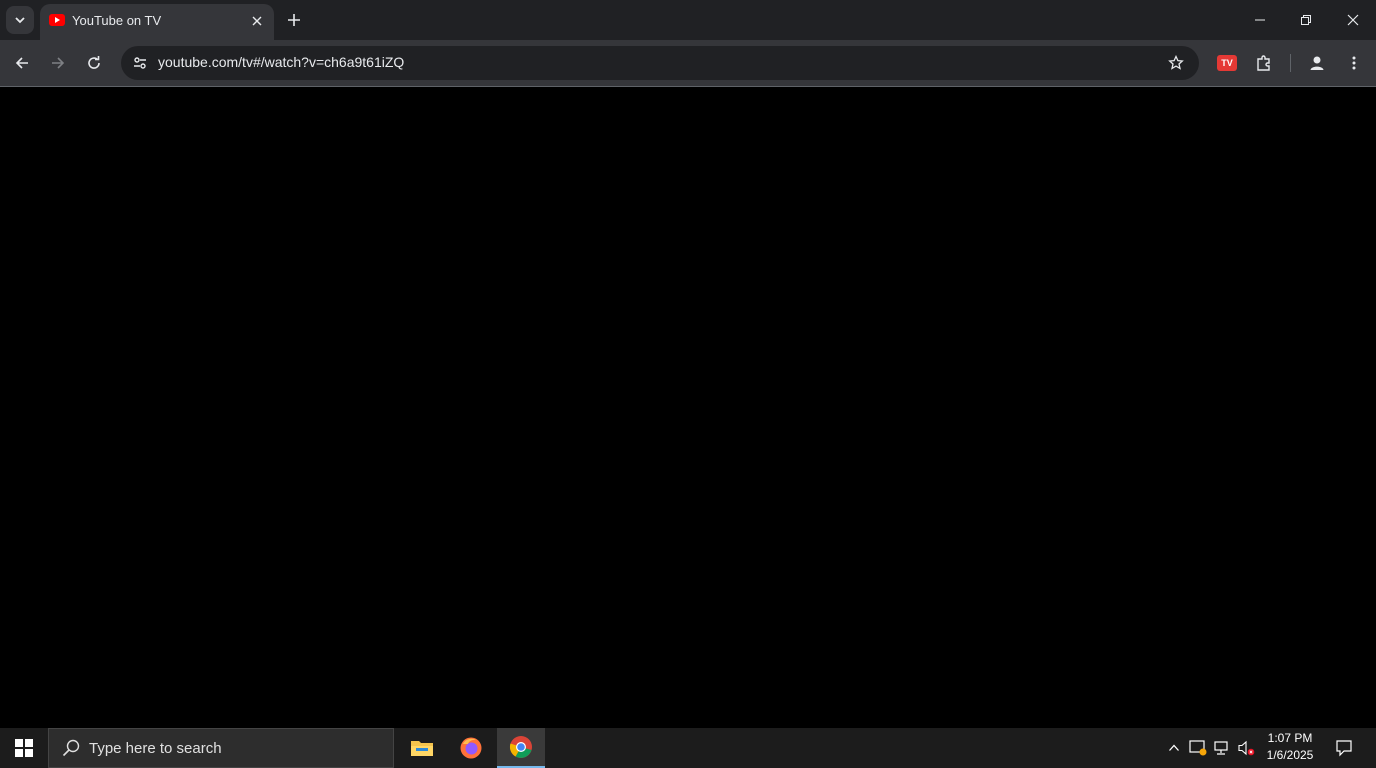 This screenshot has height=768, width=1376. I want to click on taskbar-firefox, so click(471, 748).